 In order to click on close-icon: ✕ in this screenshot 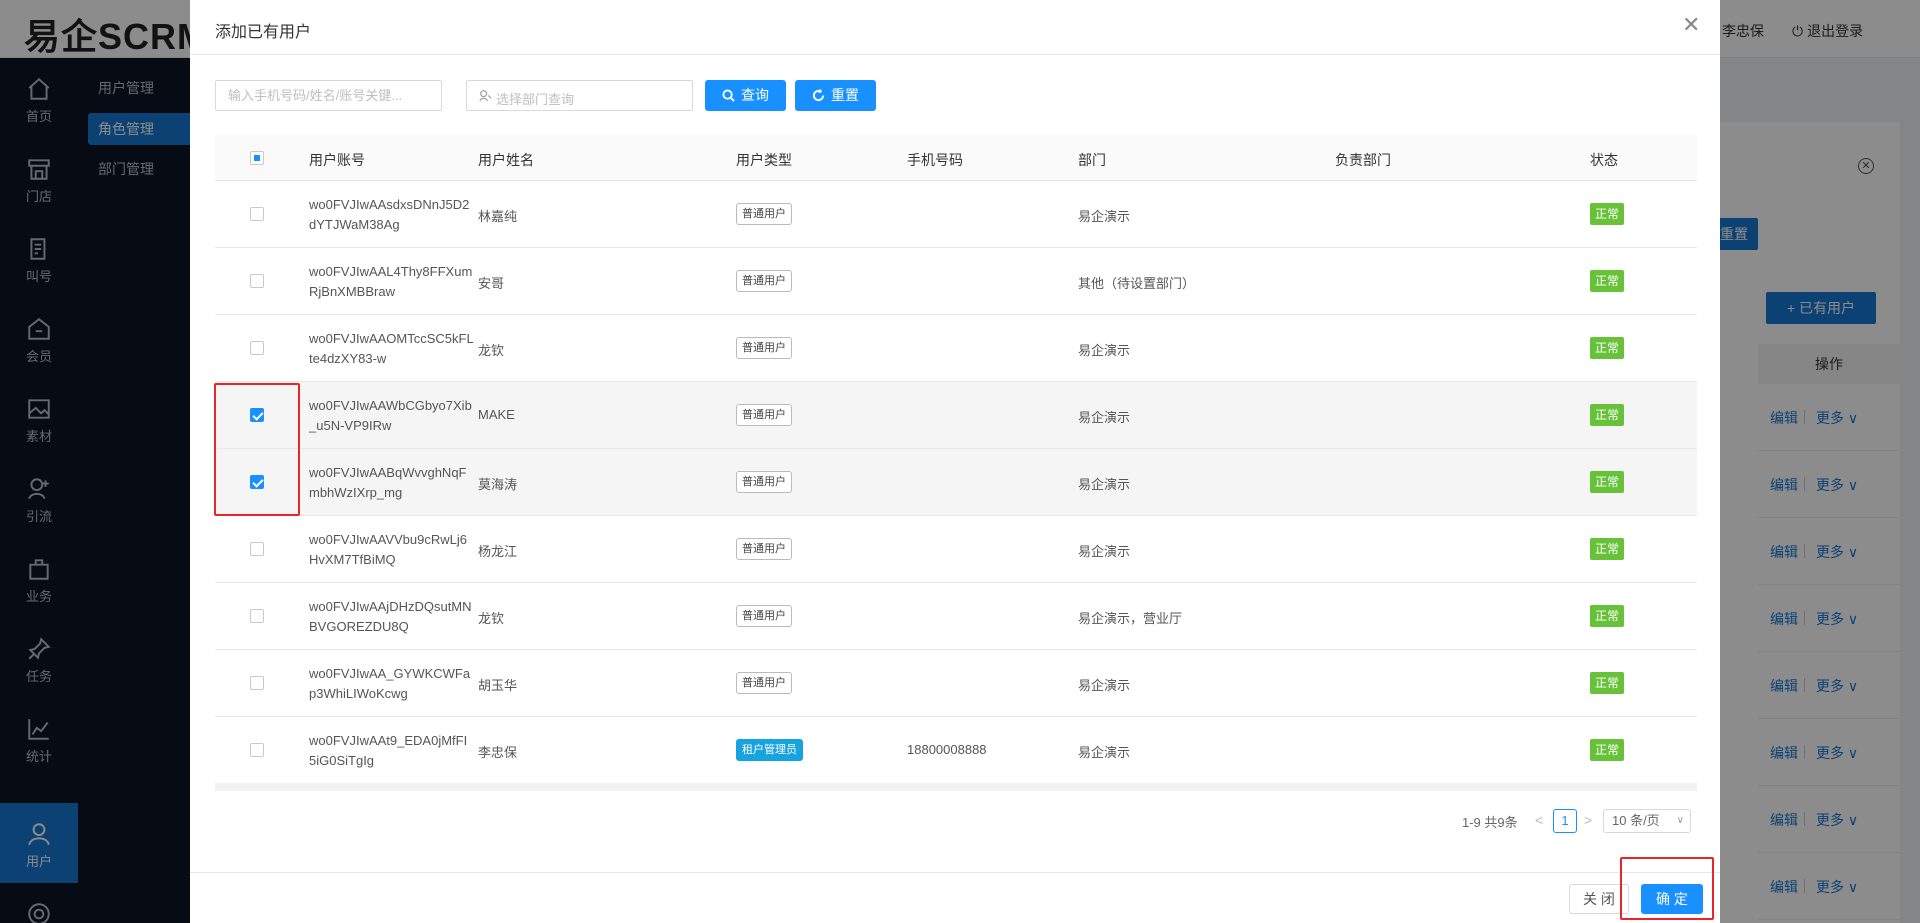, I will do `click(1691, 25)`.